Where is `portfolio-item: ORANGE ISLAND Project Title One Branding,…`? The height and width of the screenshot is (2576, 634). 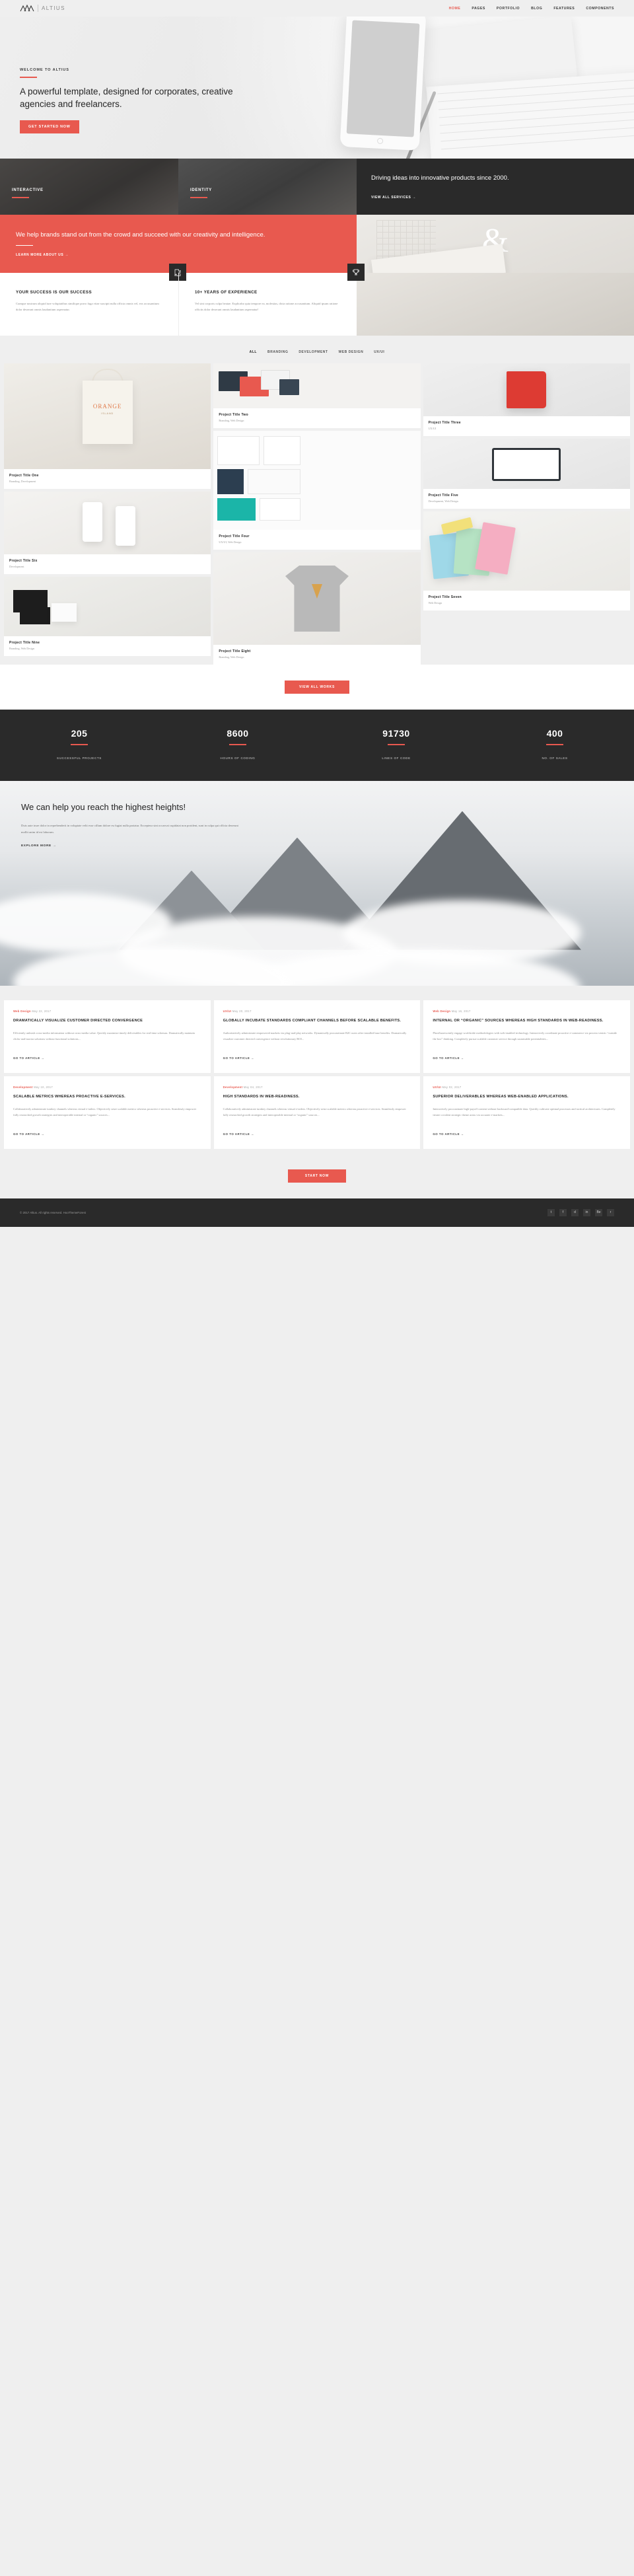 portfolio-item: ORANGE ISLAND Project Title One Branding,… is located at coordinates (107, 426).